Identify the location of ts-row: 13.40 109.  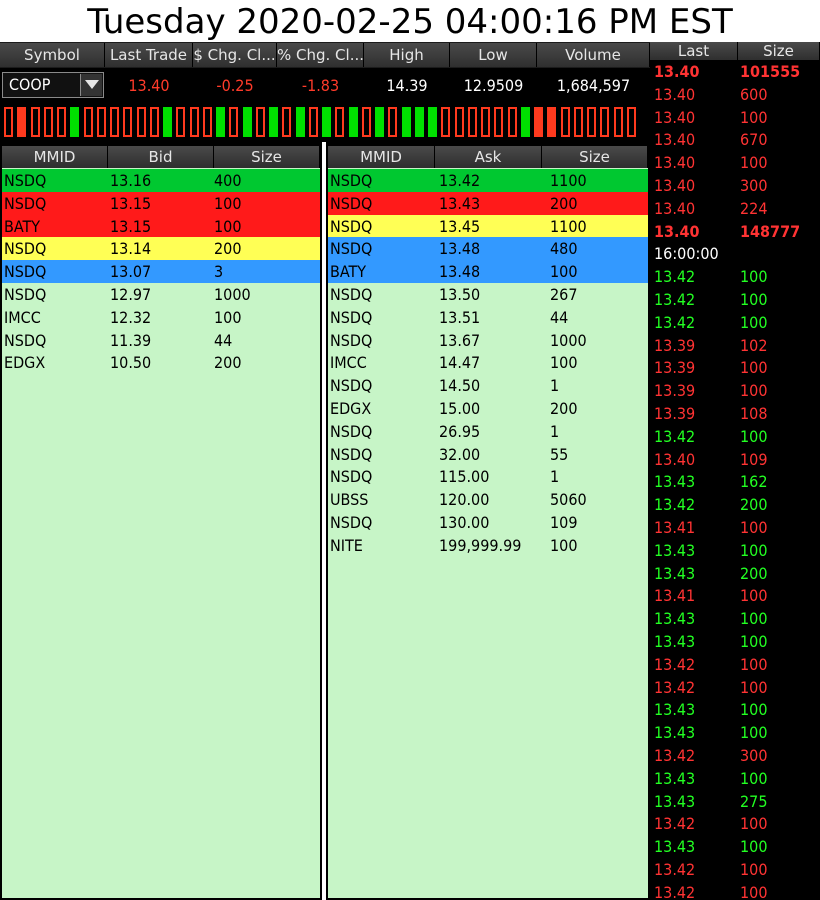
(735, 460).